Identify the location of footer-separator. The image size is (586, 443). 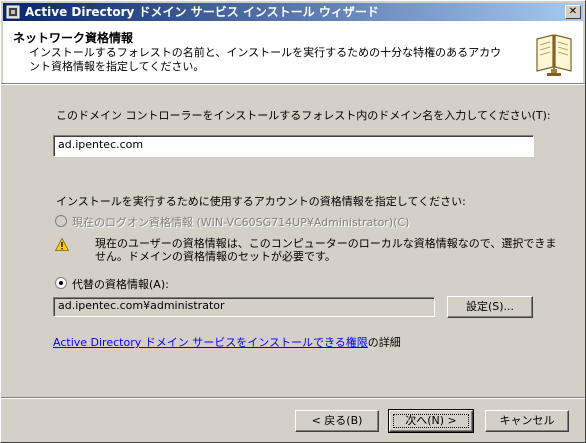
(293, 398).